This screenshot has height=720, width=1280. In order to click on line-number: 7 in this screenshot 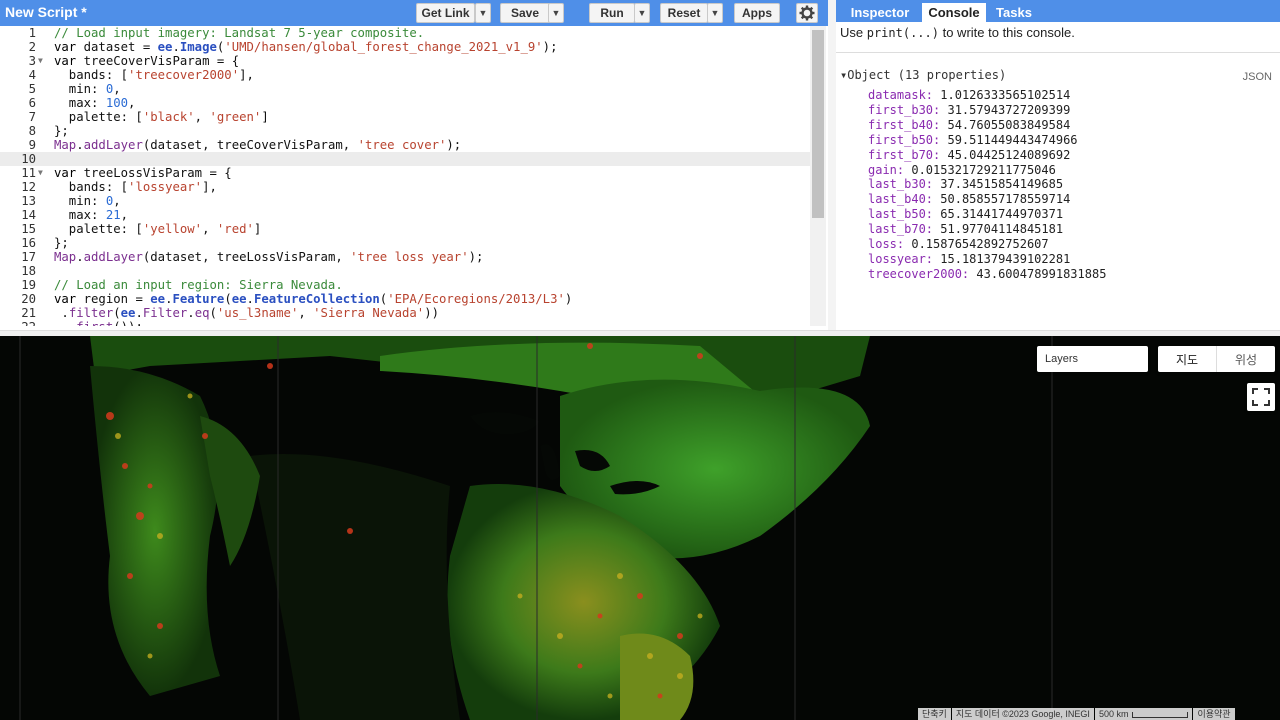, I will do `click(32, 117)`.